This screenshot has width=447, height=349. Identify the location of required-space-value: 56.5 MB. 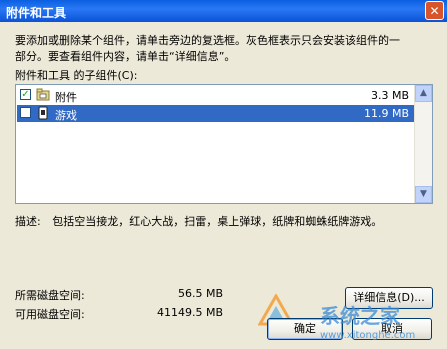
(200, 293).